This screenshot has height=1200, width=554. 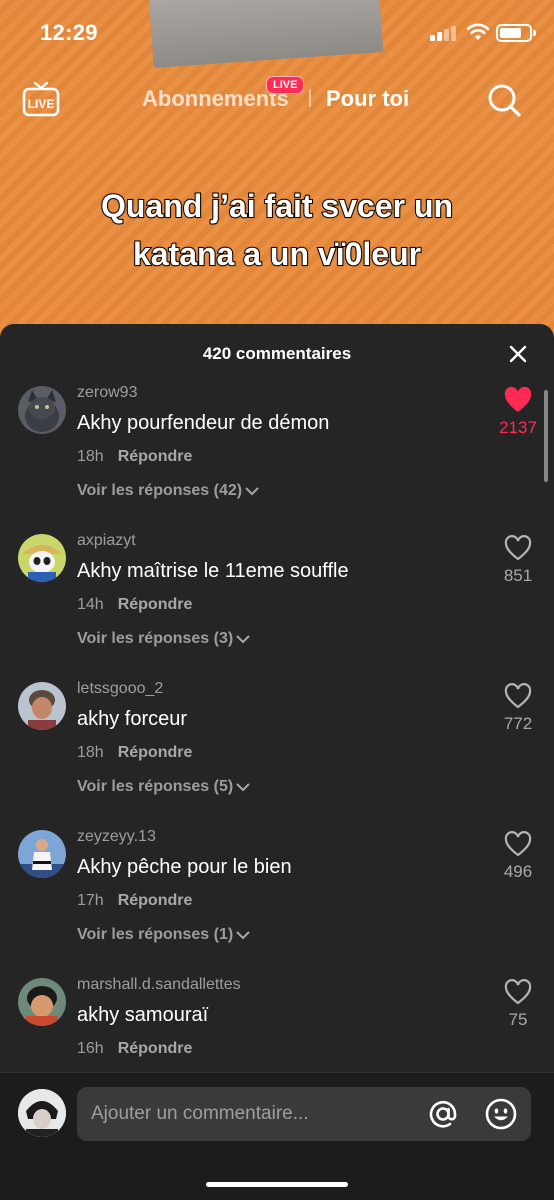 I want to click on like-button: 75, so click(x=518, y=1004).